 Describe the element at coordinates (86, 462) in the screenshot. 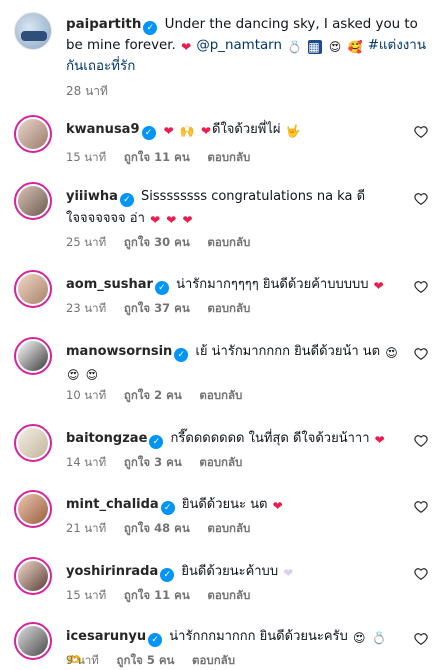

I see `comment-time: 14 นาที` at that location.